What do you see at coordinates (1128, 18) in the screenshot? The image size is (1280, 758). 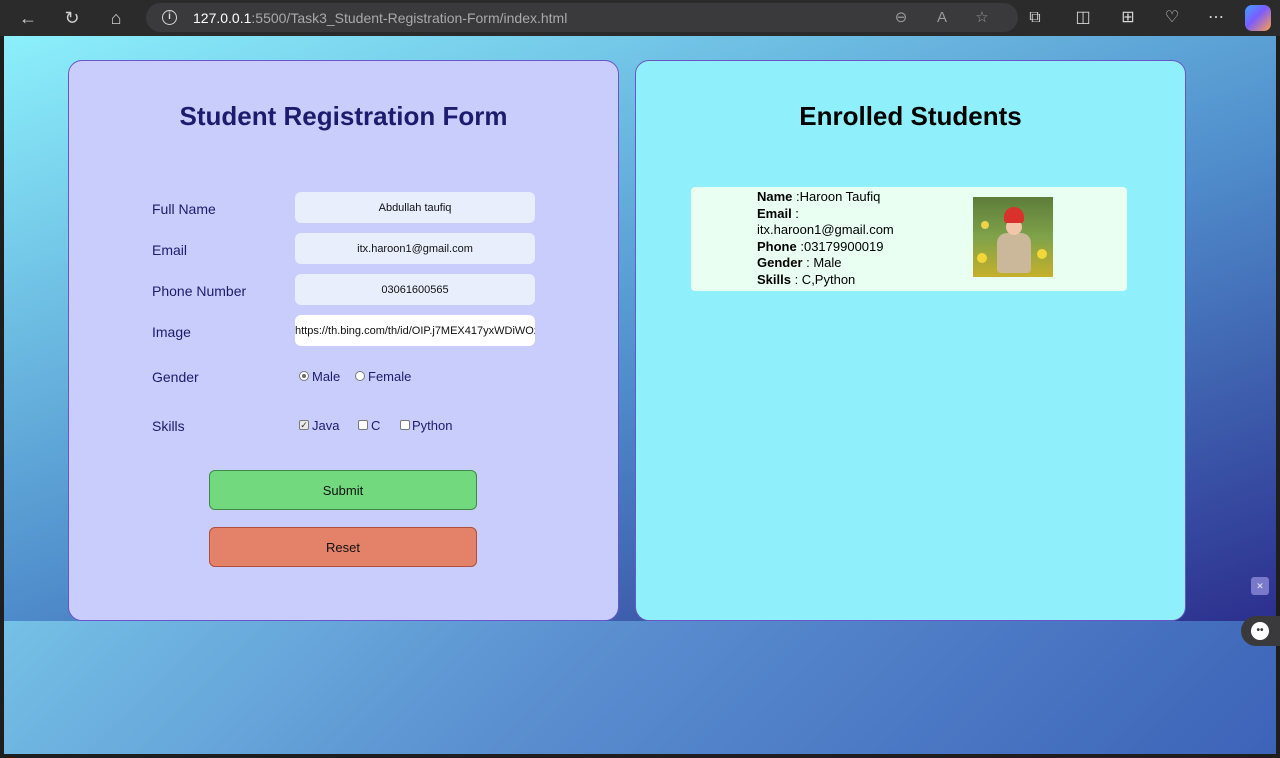 I see `collections-icon: ⊞` at bounding box center [1128, 18].